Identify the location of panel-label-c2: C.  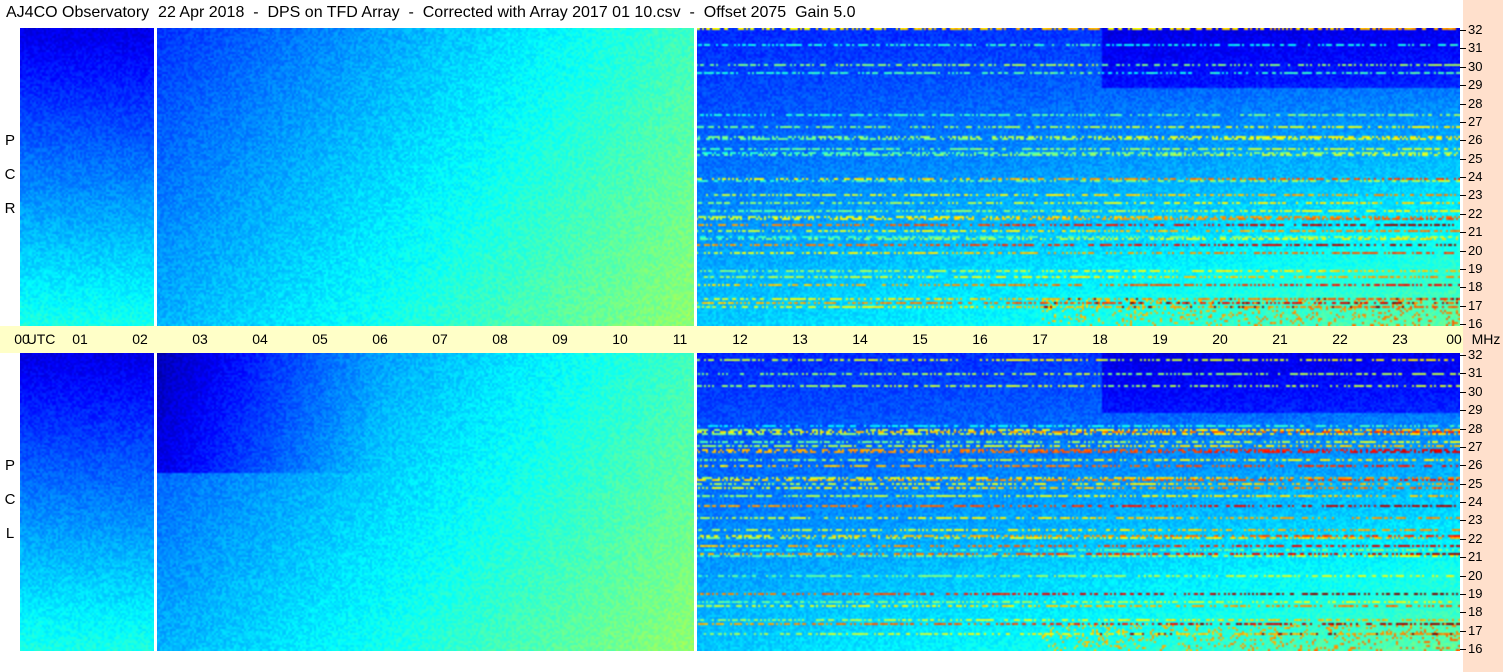
(10, 499).